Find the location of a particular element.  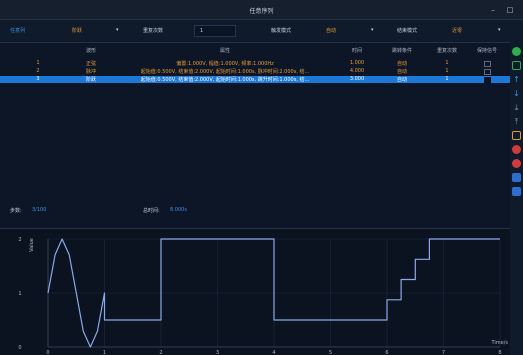

row-time: 4.000 is located at coordinates (357, 71).